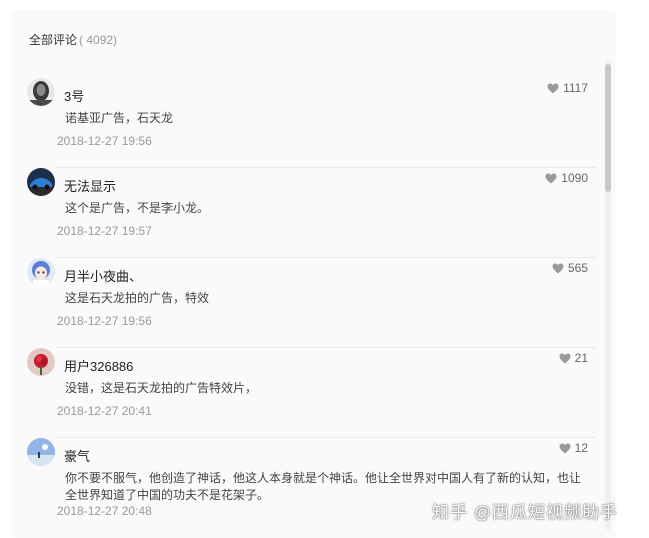 This screenshot has height=538, width=649. What do you see at coordinates (577, 268) in the screenshot?
I see `like-count: 565` at bounding box center [577, 268].